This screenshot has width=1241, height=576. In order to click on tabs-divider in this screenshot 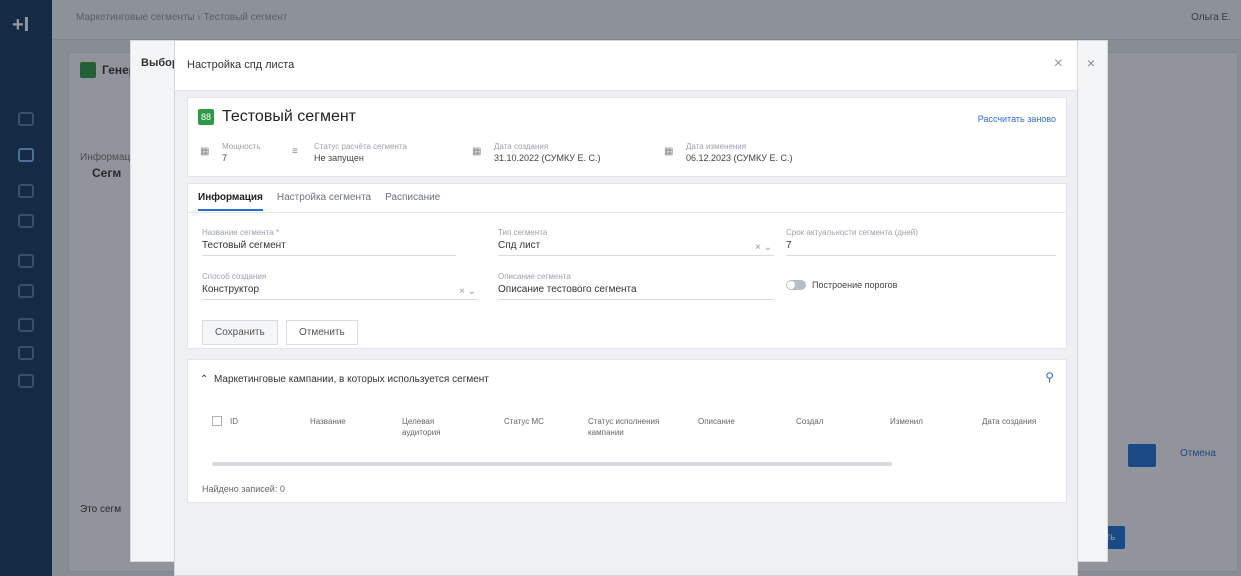, I will do `click(627, 212)`.